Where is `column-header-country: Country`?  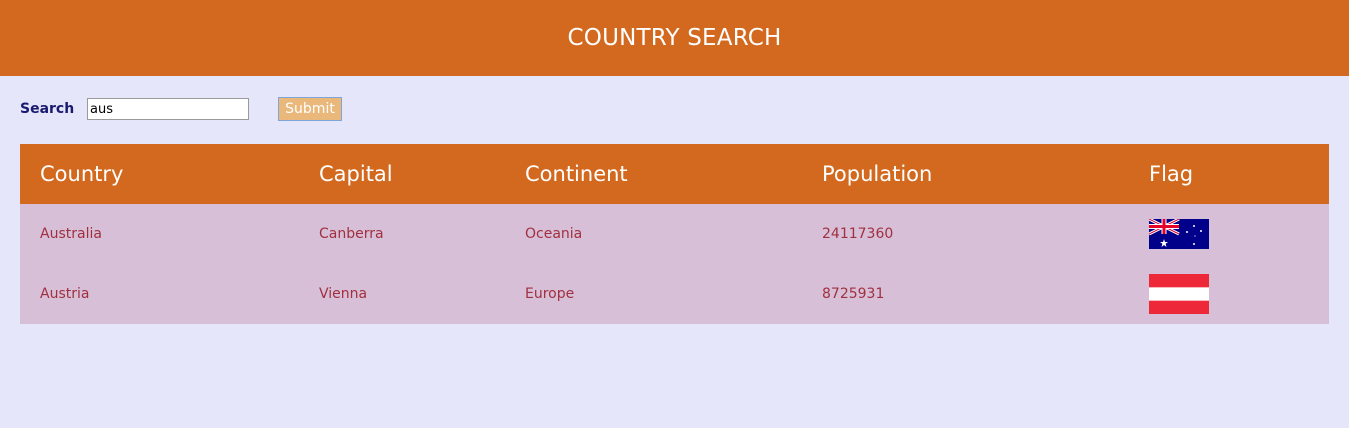
column-header-country: Country is located at coordinates (159, 174).